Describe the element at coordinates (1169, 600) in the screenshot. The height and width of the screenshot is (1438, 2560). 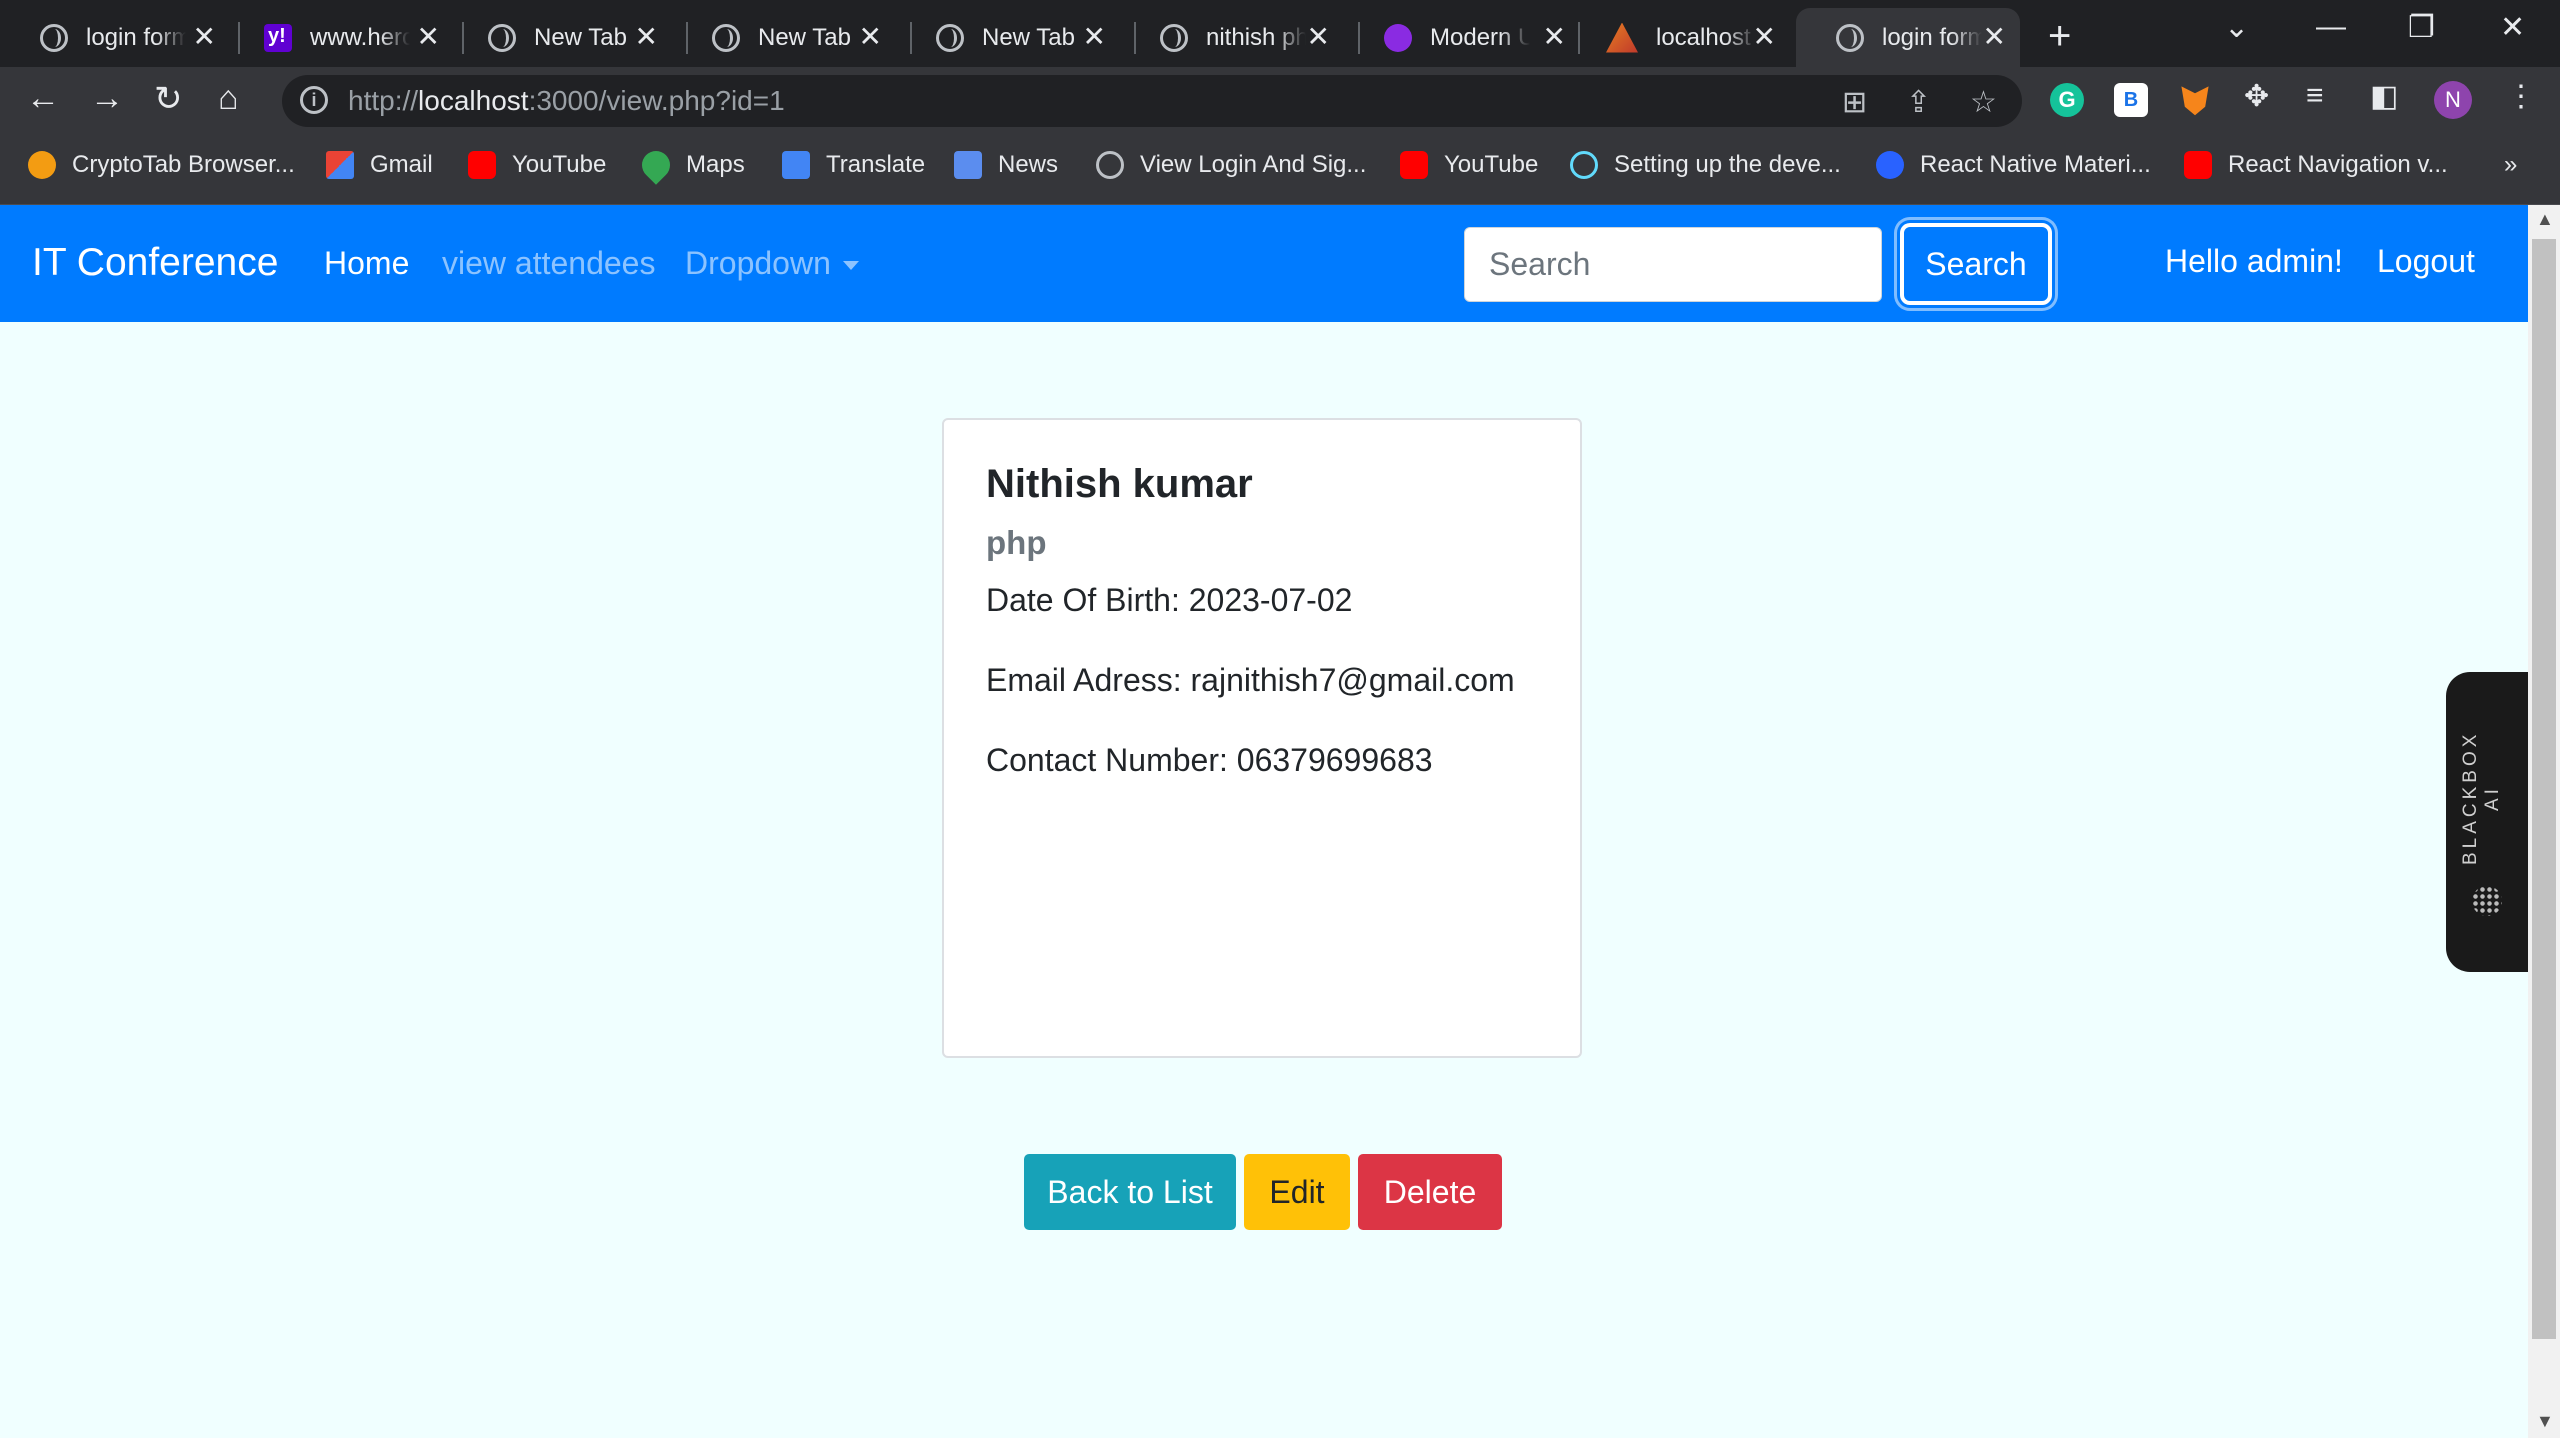
I see `attendee-dob: Date Of Birth: 2023-07-02` at that location.